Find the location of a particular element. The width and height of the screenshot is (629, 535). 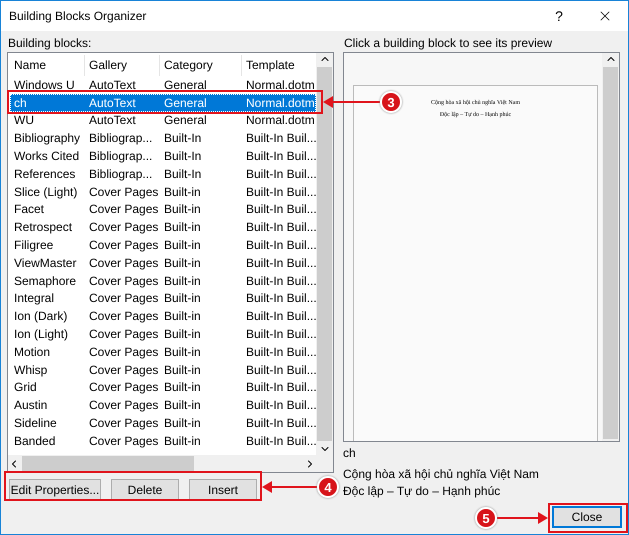

column-header: Gallery is located at coordinates (122, 65).